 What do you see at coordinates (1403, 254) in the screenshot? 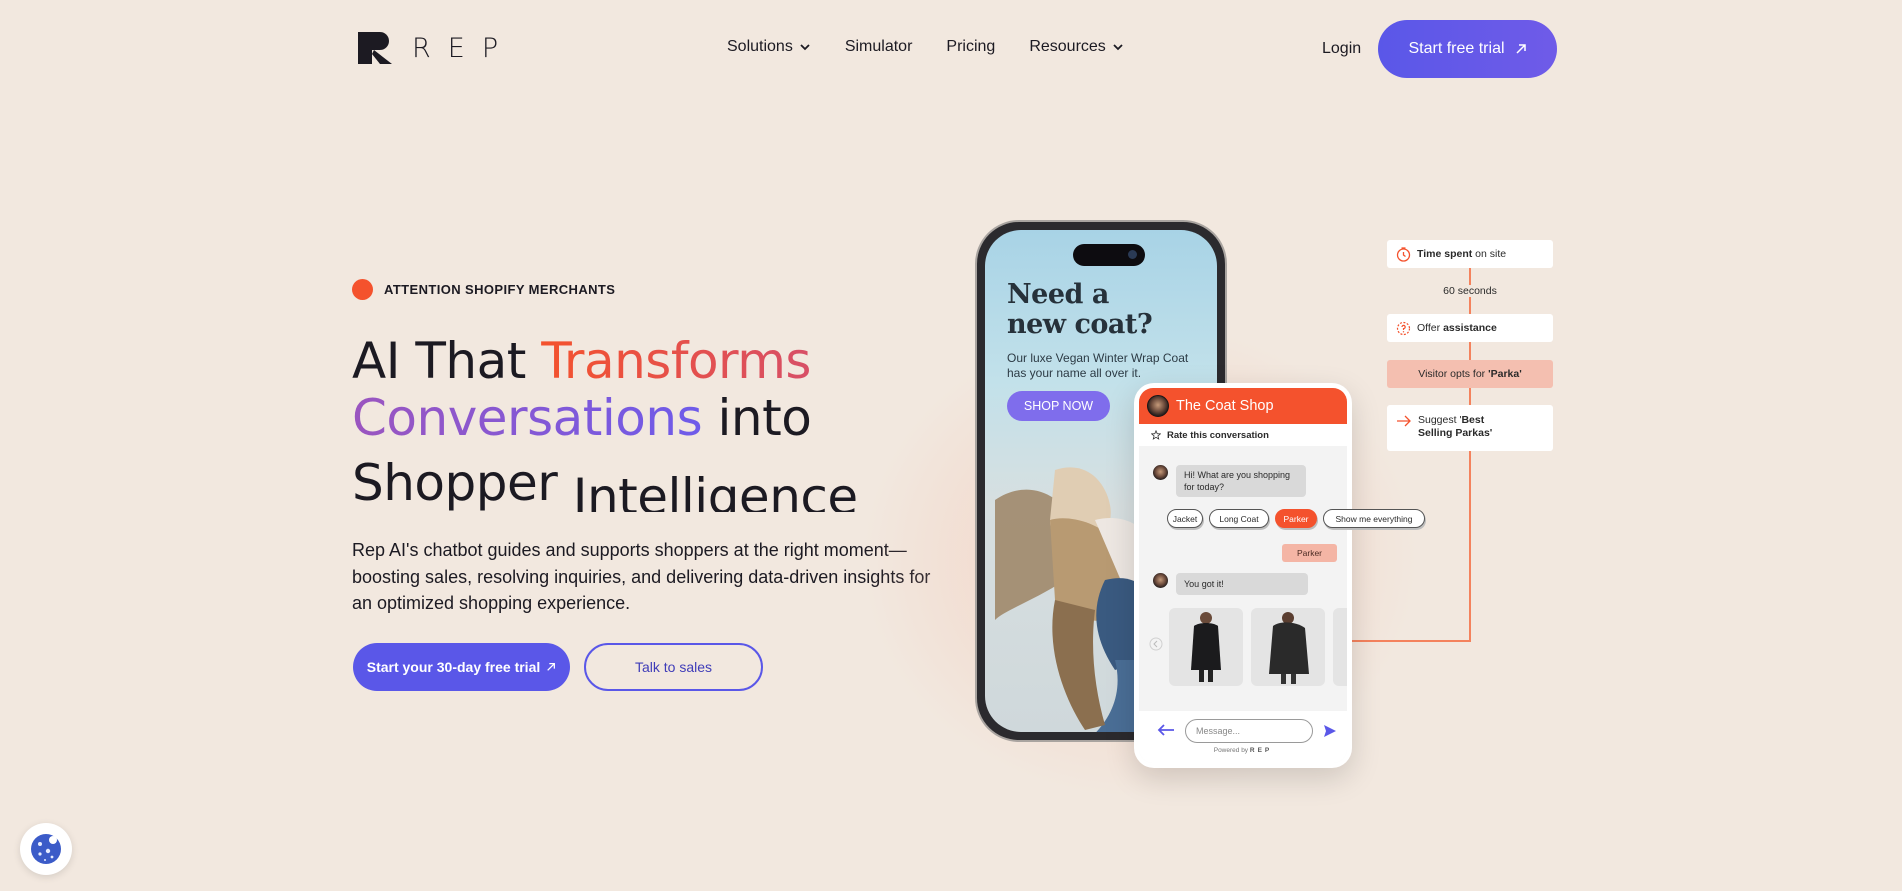
I see `clock-icon` at bounding box center [1403, 254].